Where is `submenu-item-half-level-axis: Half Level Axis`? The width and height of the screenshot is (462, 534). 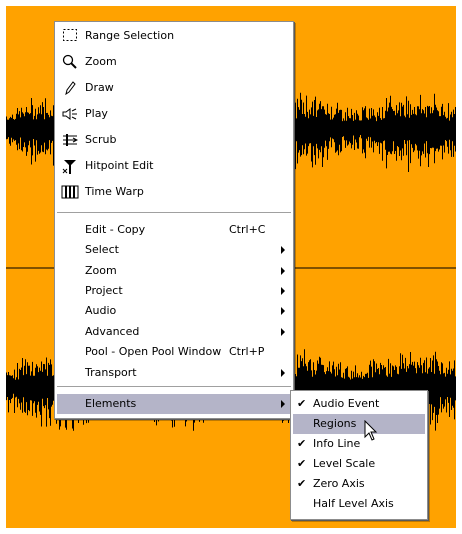
submenu-item-half-level-axis: Half Level Axis is located at coordinates (359, 504).